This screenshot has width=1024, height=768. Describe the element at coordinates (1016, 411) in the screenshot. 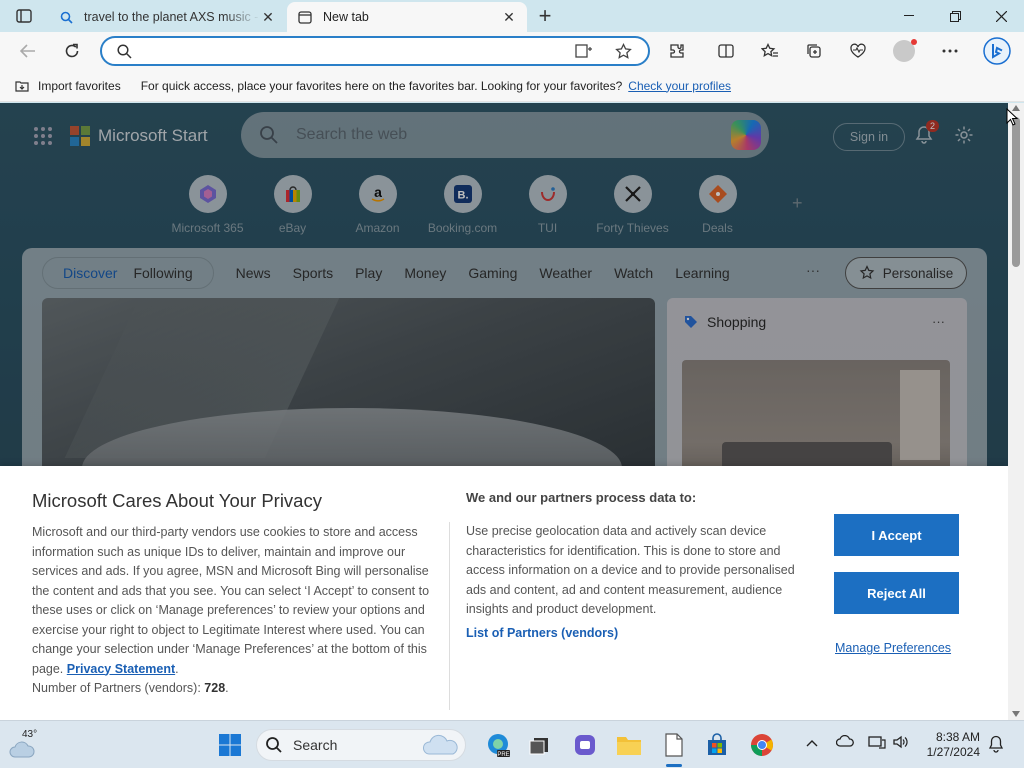

I see `page-scrollbar` at that location.